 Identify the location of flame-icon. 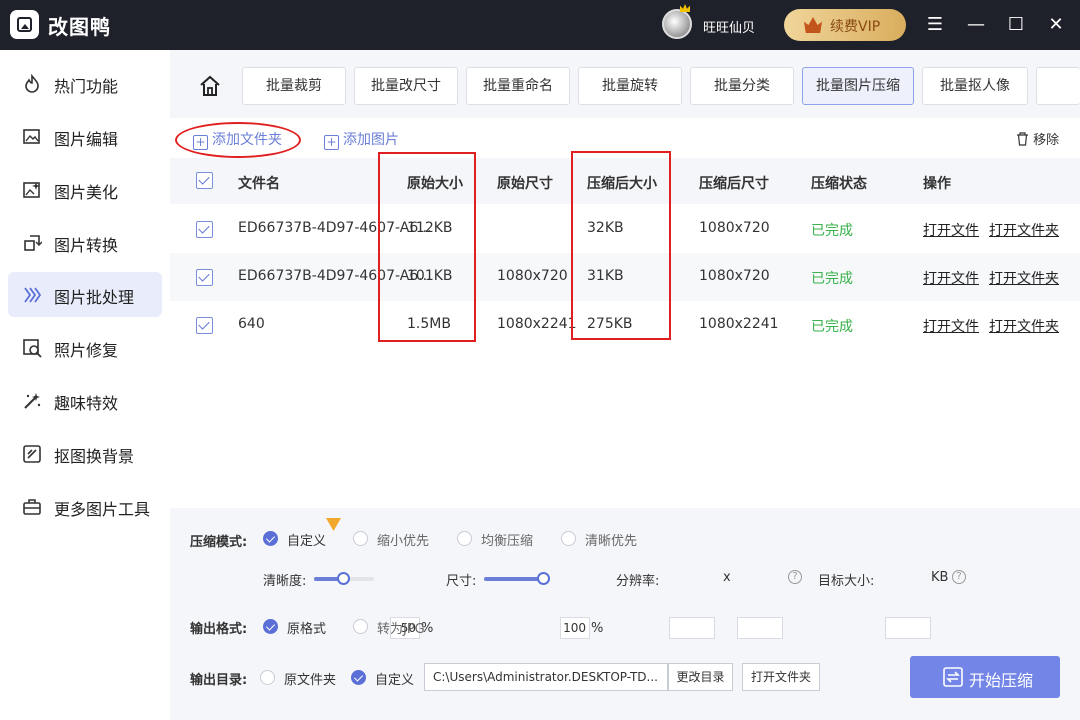
(32, 83).